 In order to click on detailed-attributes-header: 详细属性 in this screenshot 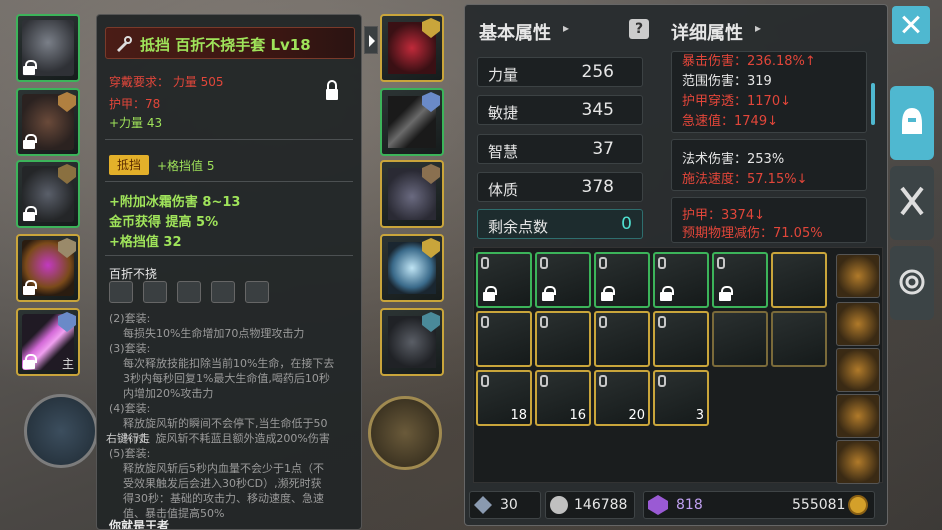, I will do `click(707, 33)`.